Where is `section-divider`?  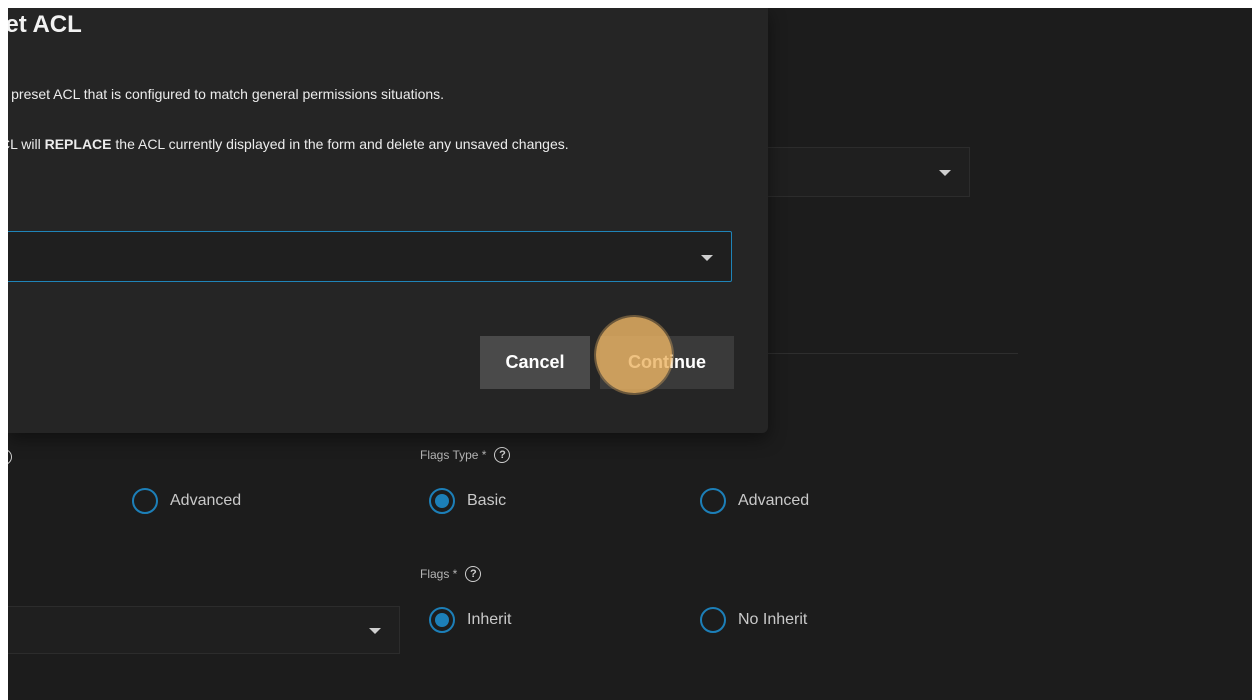
section-divider is located at coordinates (893, 353).